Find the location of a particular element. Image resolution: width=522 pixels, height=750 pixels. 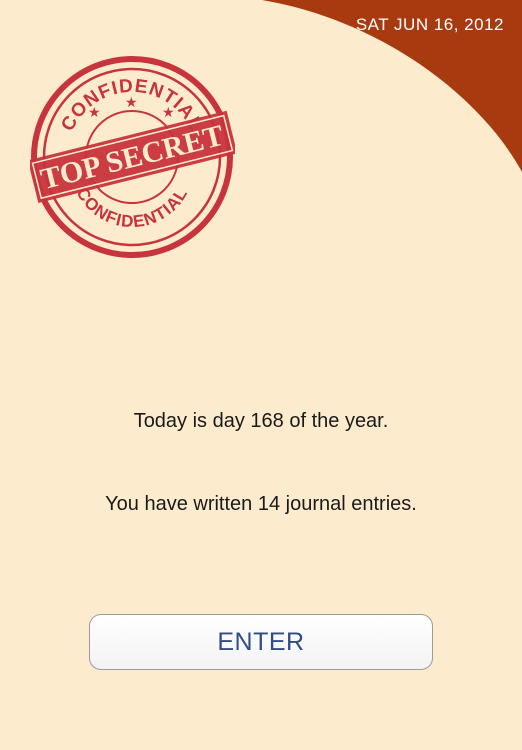

enter-button: ENTER is located at coordinates (261, 642).